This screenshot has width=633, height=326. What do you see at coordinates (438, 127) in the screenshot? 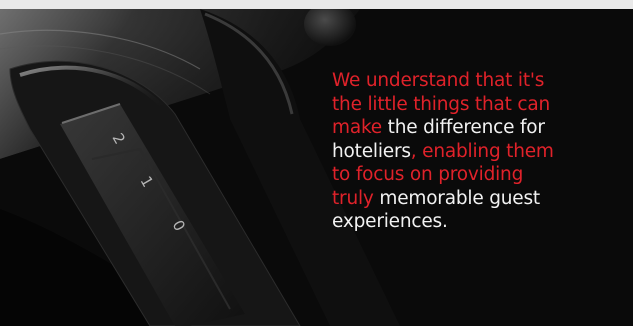
I see `tagline-line-3: make the difference for` at bounding box center [438, 127].